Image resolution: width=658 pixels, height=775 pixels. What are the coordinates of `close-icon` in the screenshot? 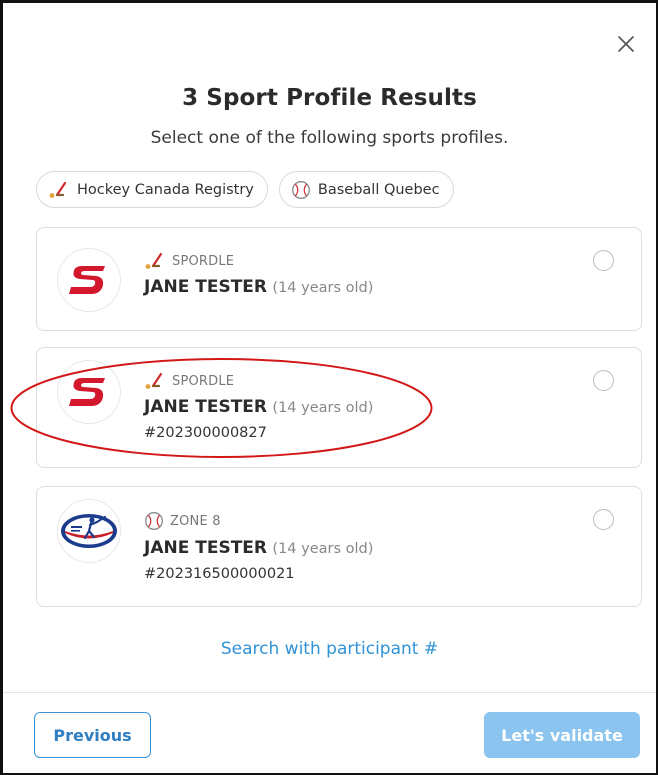 It's located at (626, 44).